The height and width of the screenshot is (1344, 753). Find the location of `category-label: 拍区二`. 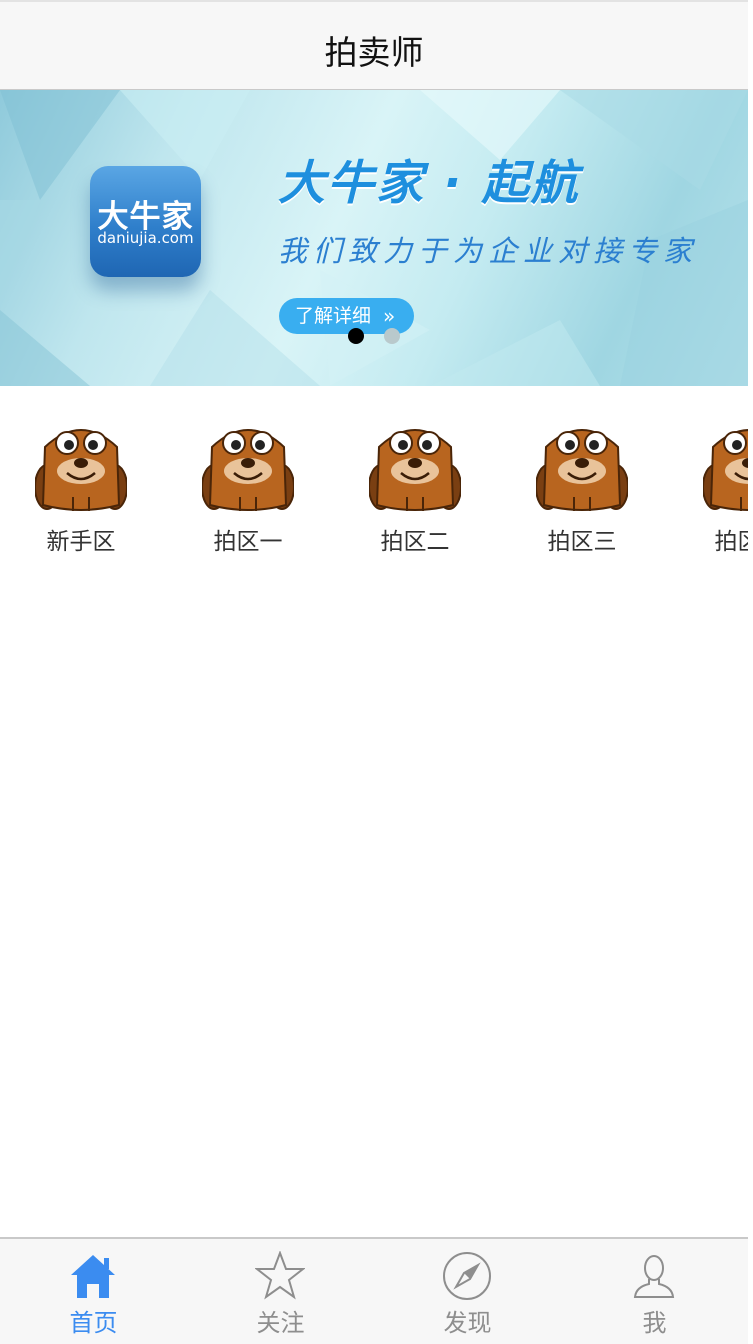

category-label: 拍区二 is located at coordinates (415, 542).